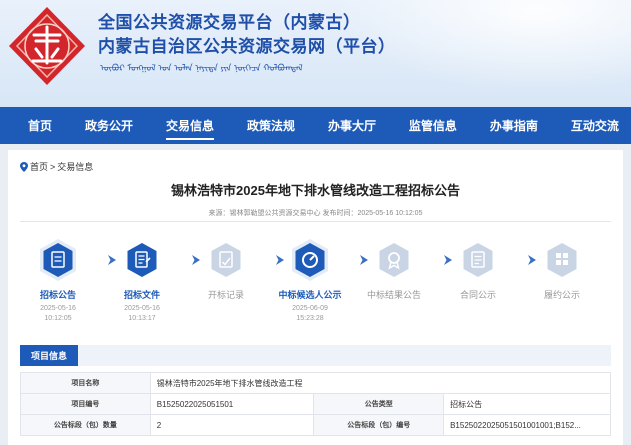 The image size is (631, 445). Describe the element at coordinates (142, 281) in the screenshot. I see `step-bid-documents: 招标文件 2025-05-16 10:13:17` at that location.